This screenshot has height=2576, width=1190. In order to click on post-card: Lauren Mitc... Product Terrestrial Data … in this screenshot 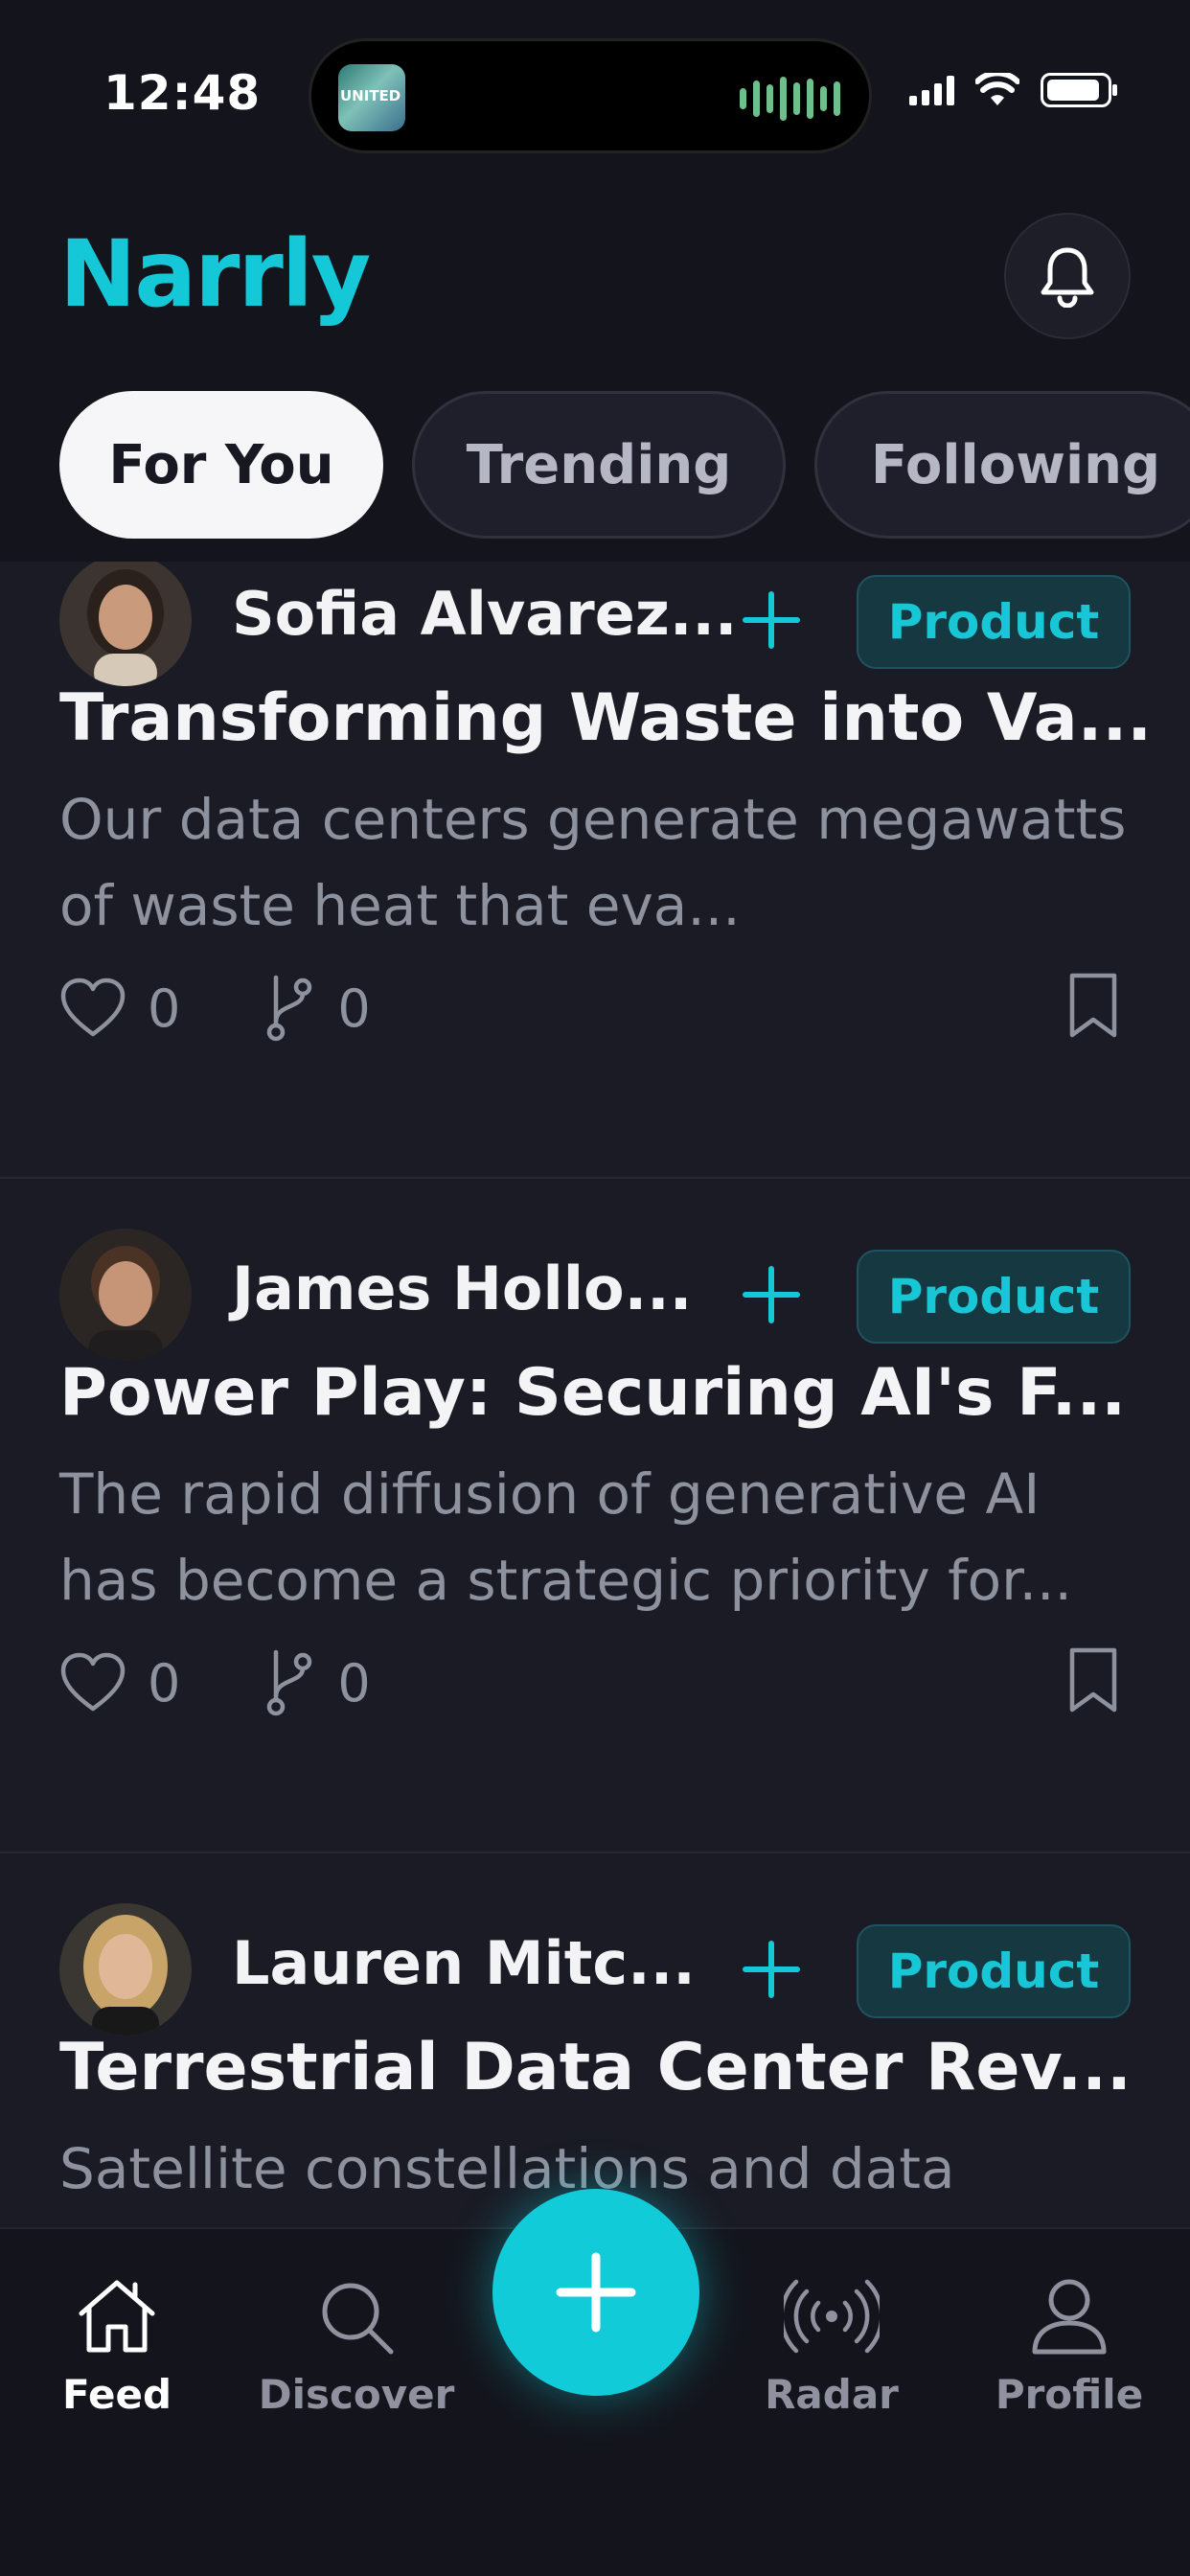, I will do `click(595, 2040)`.